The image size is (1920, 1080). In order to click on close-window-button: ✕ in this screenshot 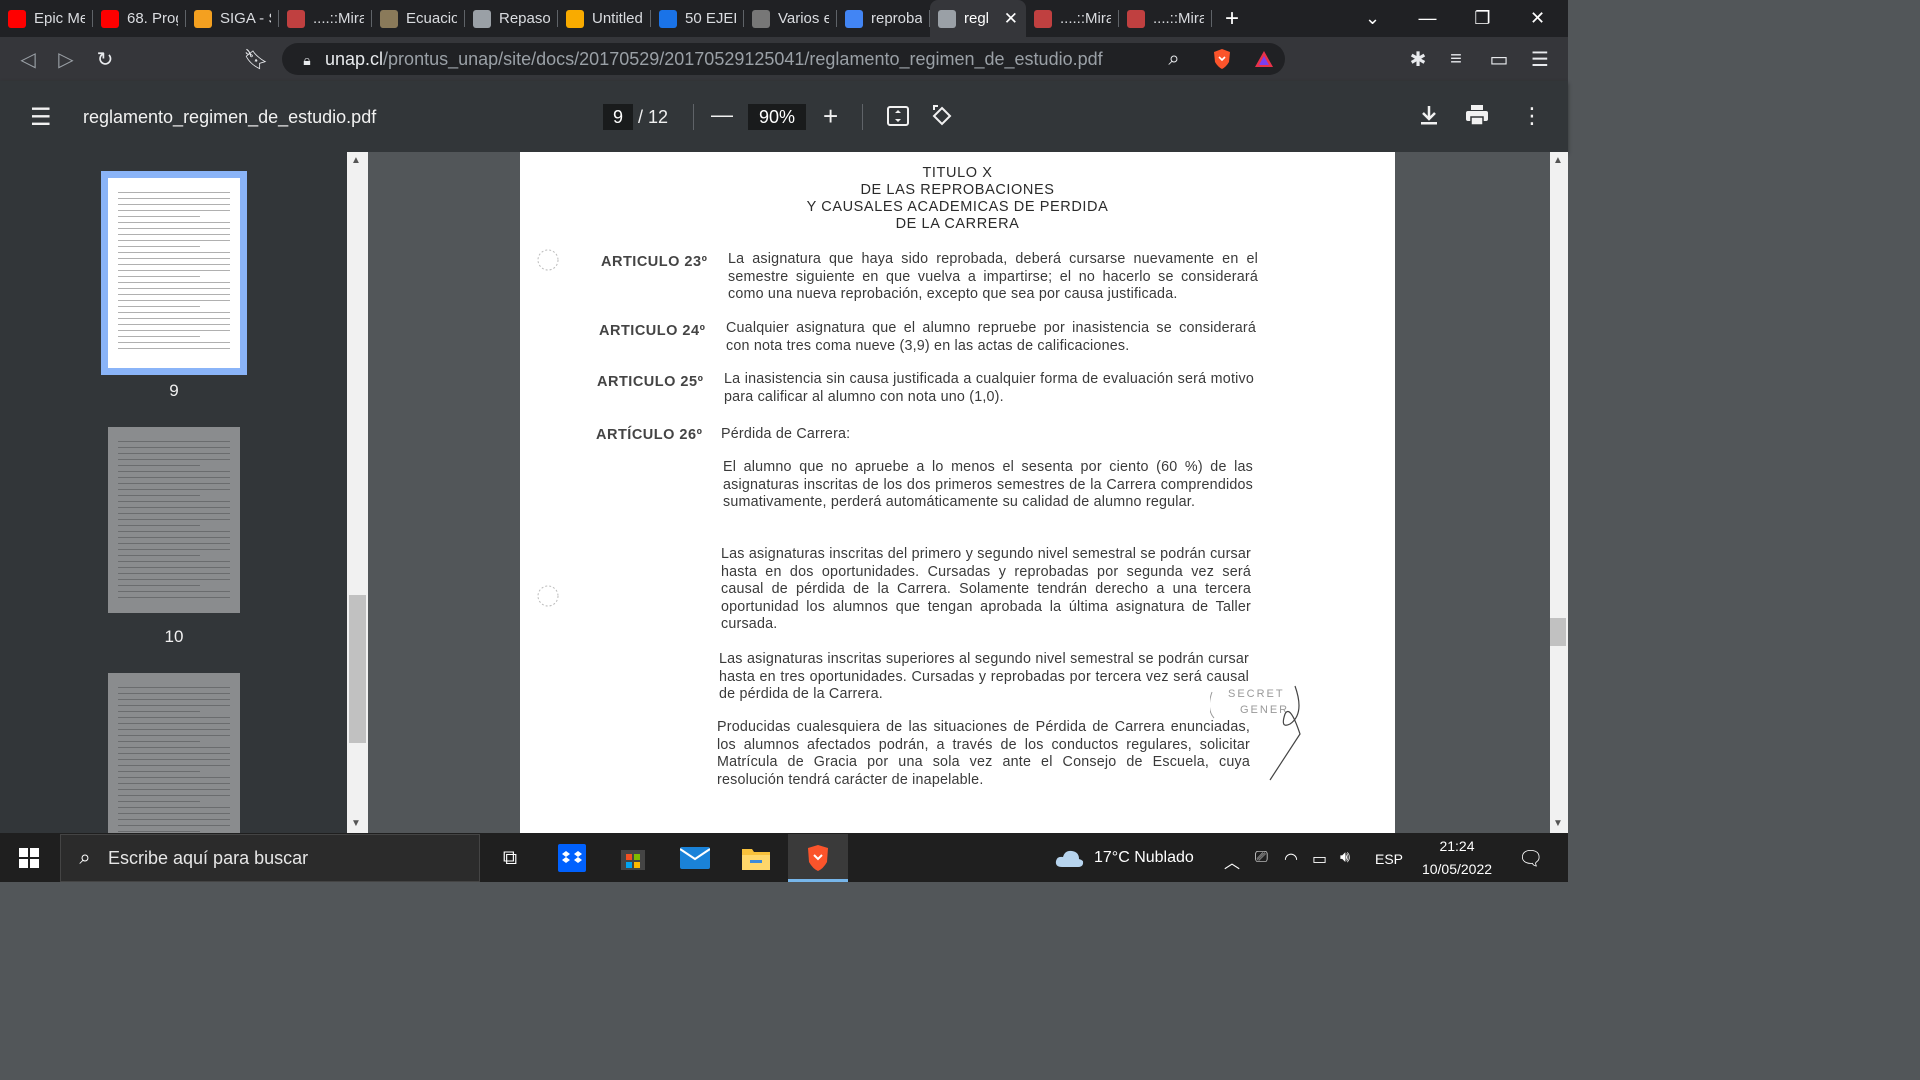, I will do `click(1537, 18)`.